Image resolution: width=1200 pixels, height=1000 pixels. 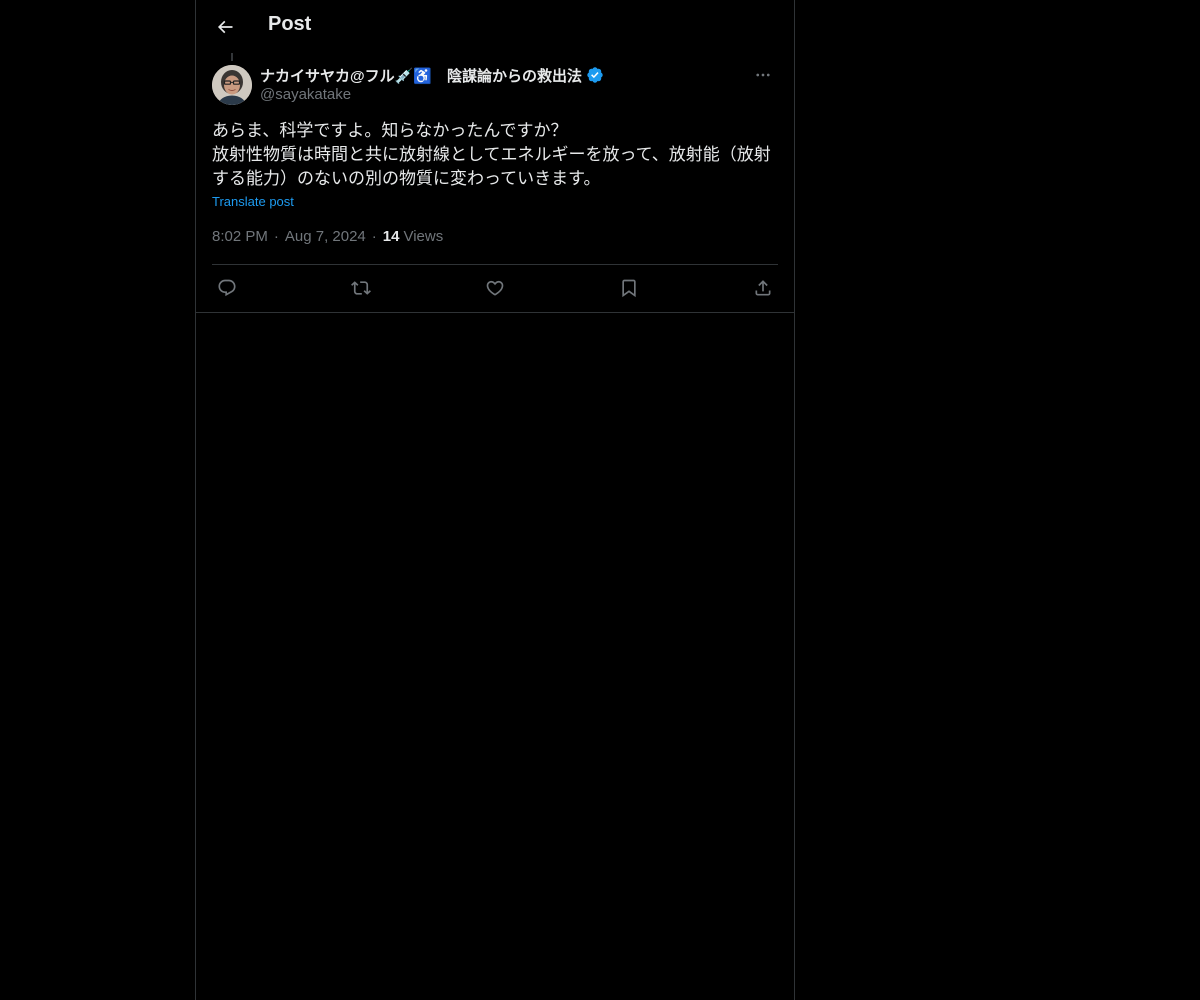 I want to click on avatar, so click(x=232, y=85).